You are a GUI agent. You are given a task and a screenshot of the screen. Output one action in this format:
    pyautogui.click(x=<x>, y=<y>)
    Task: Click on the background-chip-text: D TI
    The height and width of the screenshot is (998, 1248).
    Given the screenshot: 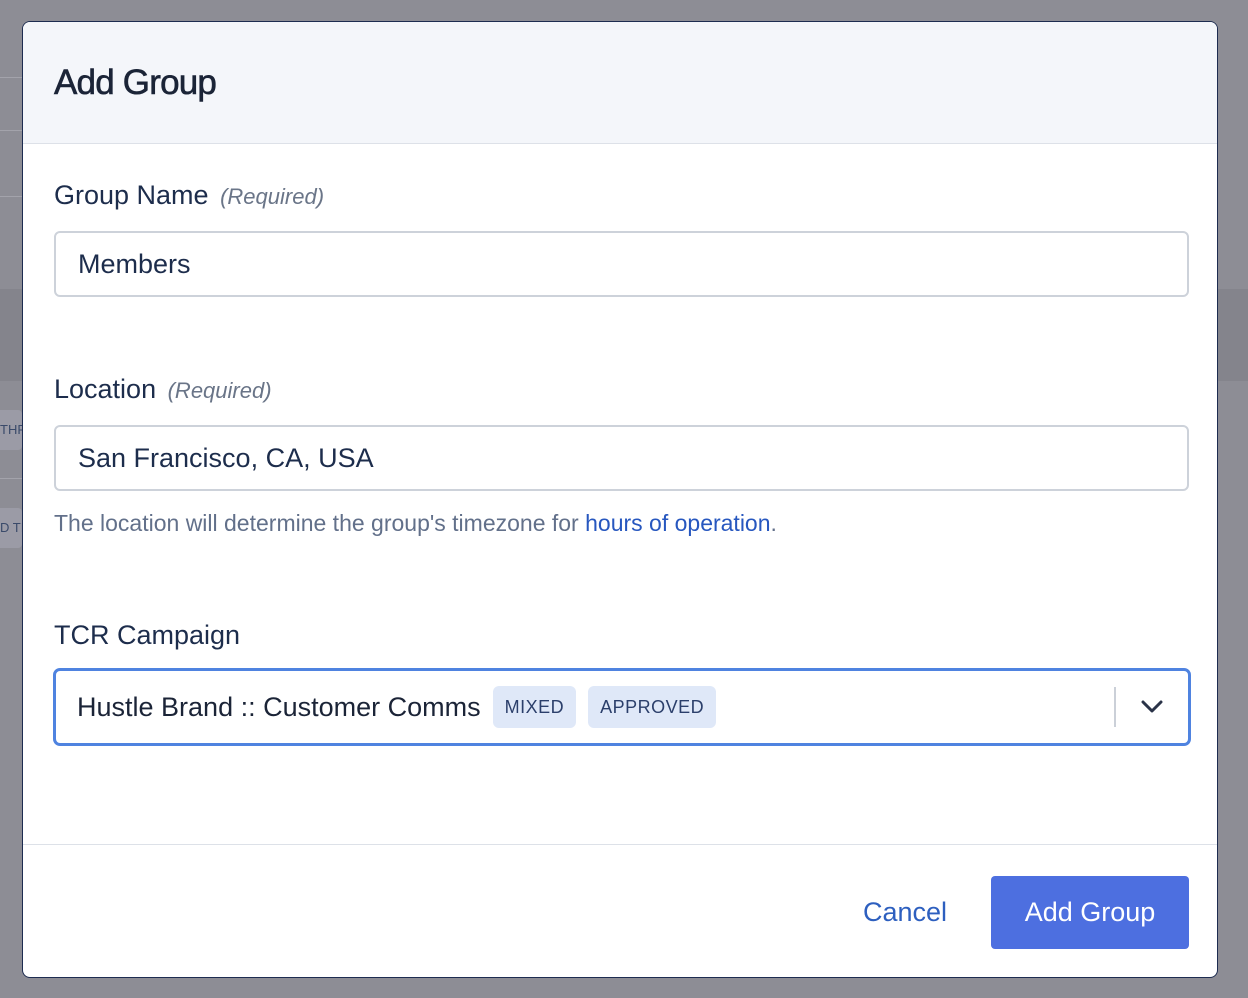 What is the action you would take?
    pyautogui.click(x=11, y=527)
    